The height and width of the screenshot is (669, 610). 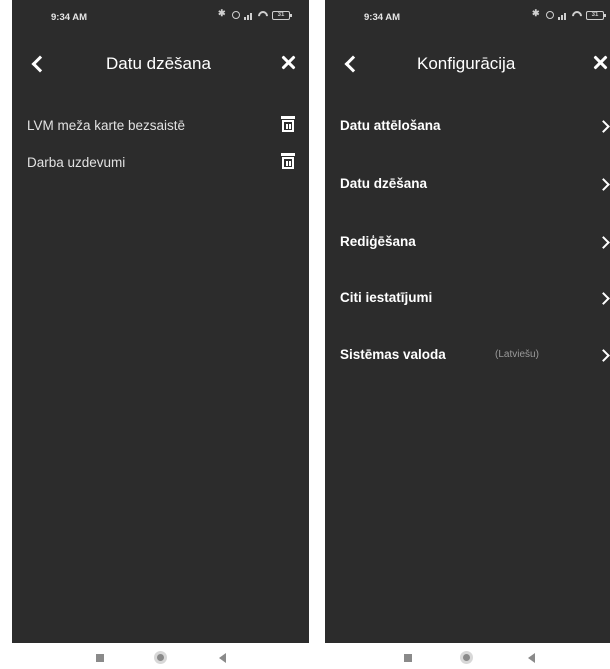 I want to click on menu-item-label: Citi iestatījumi, so click(x=386, y=297).